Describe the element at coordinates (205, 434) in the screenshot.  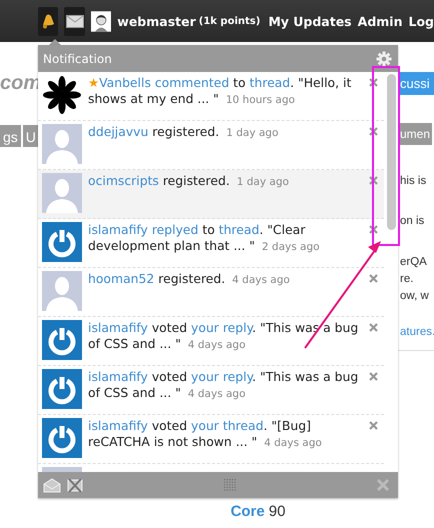
I see `notification-text: islamafify voted your thread. "[Bug] reCATCHA is not shown ... " 4 days ago` at that location.